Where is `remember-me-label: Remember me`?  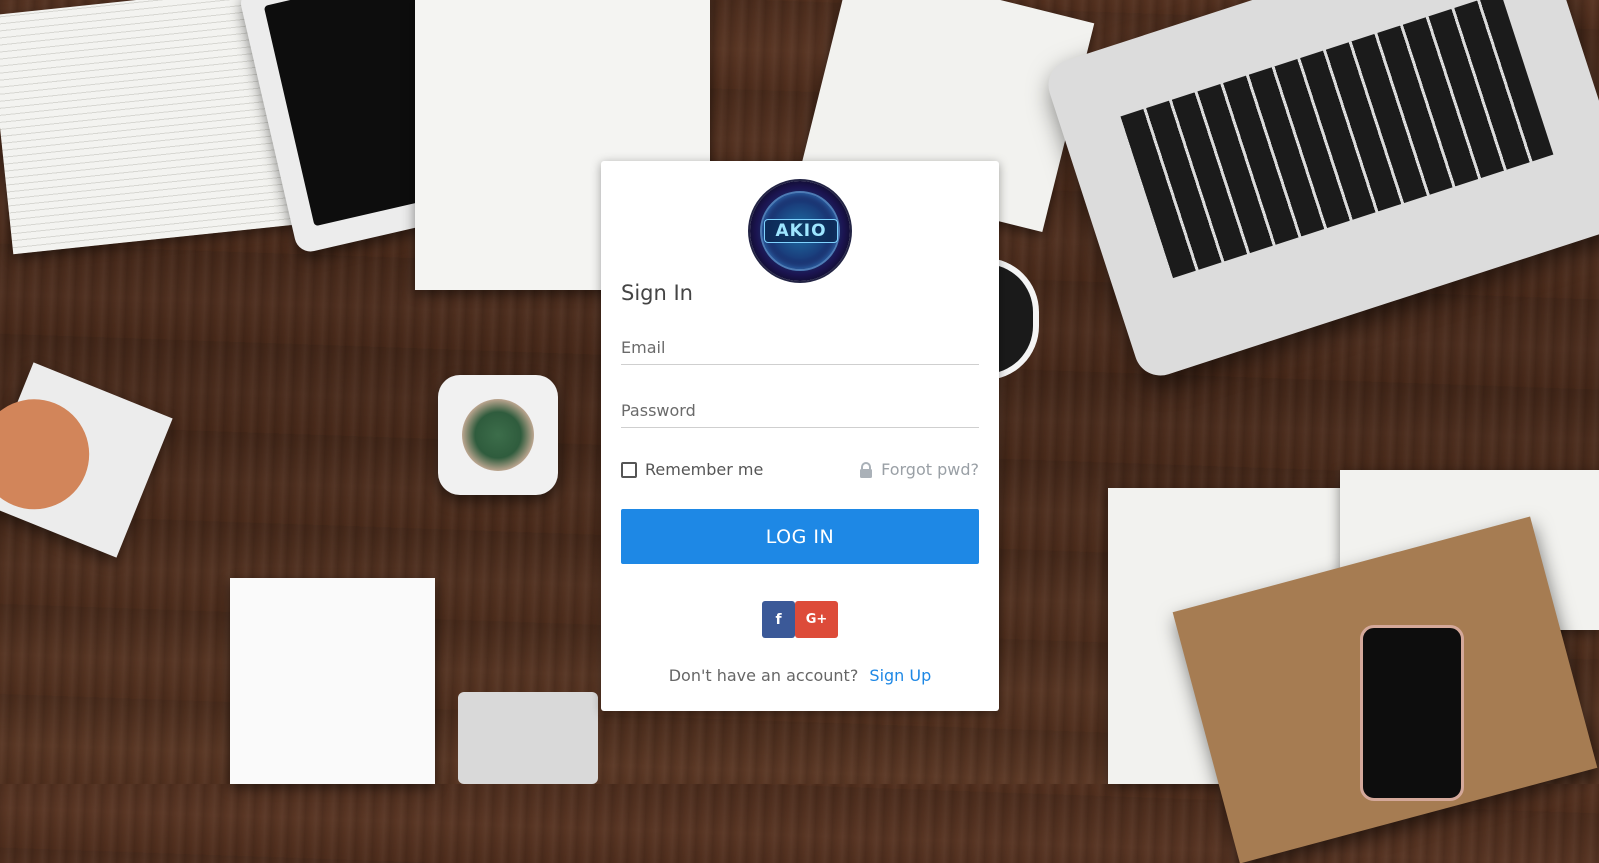
remember-me-label: Remember me is located at coordinates (704, 469).